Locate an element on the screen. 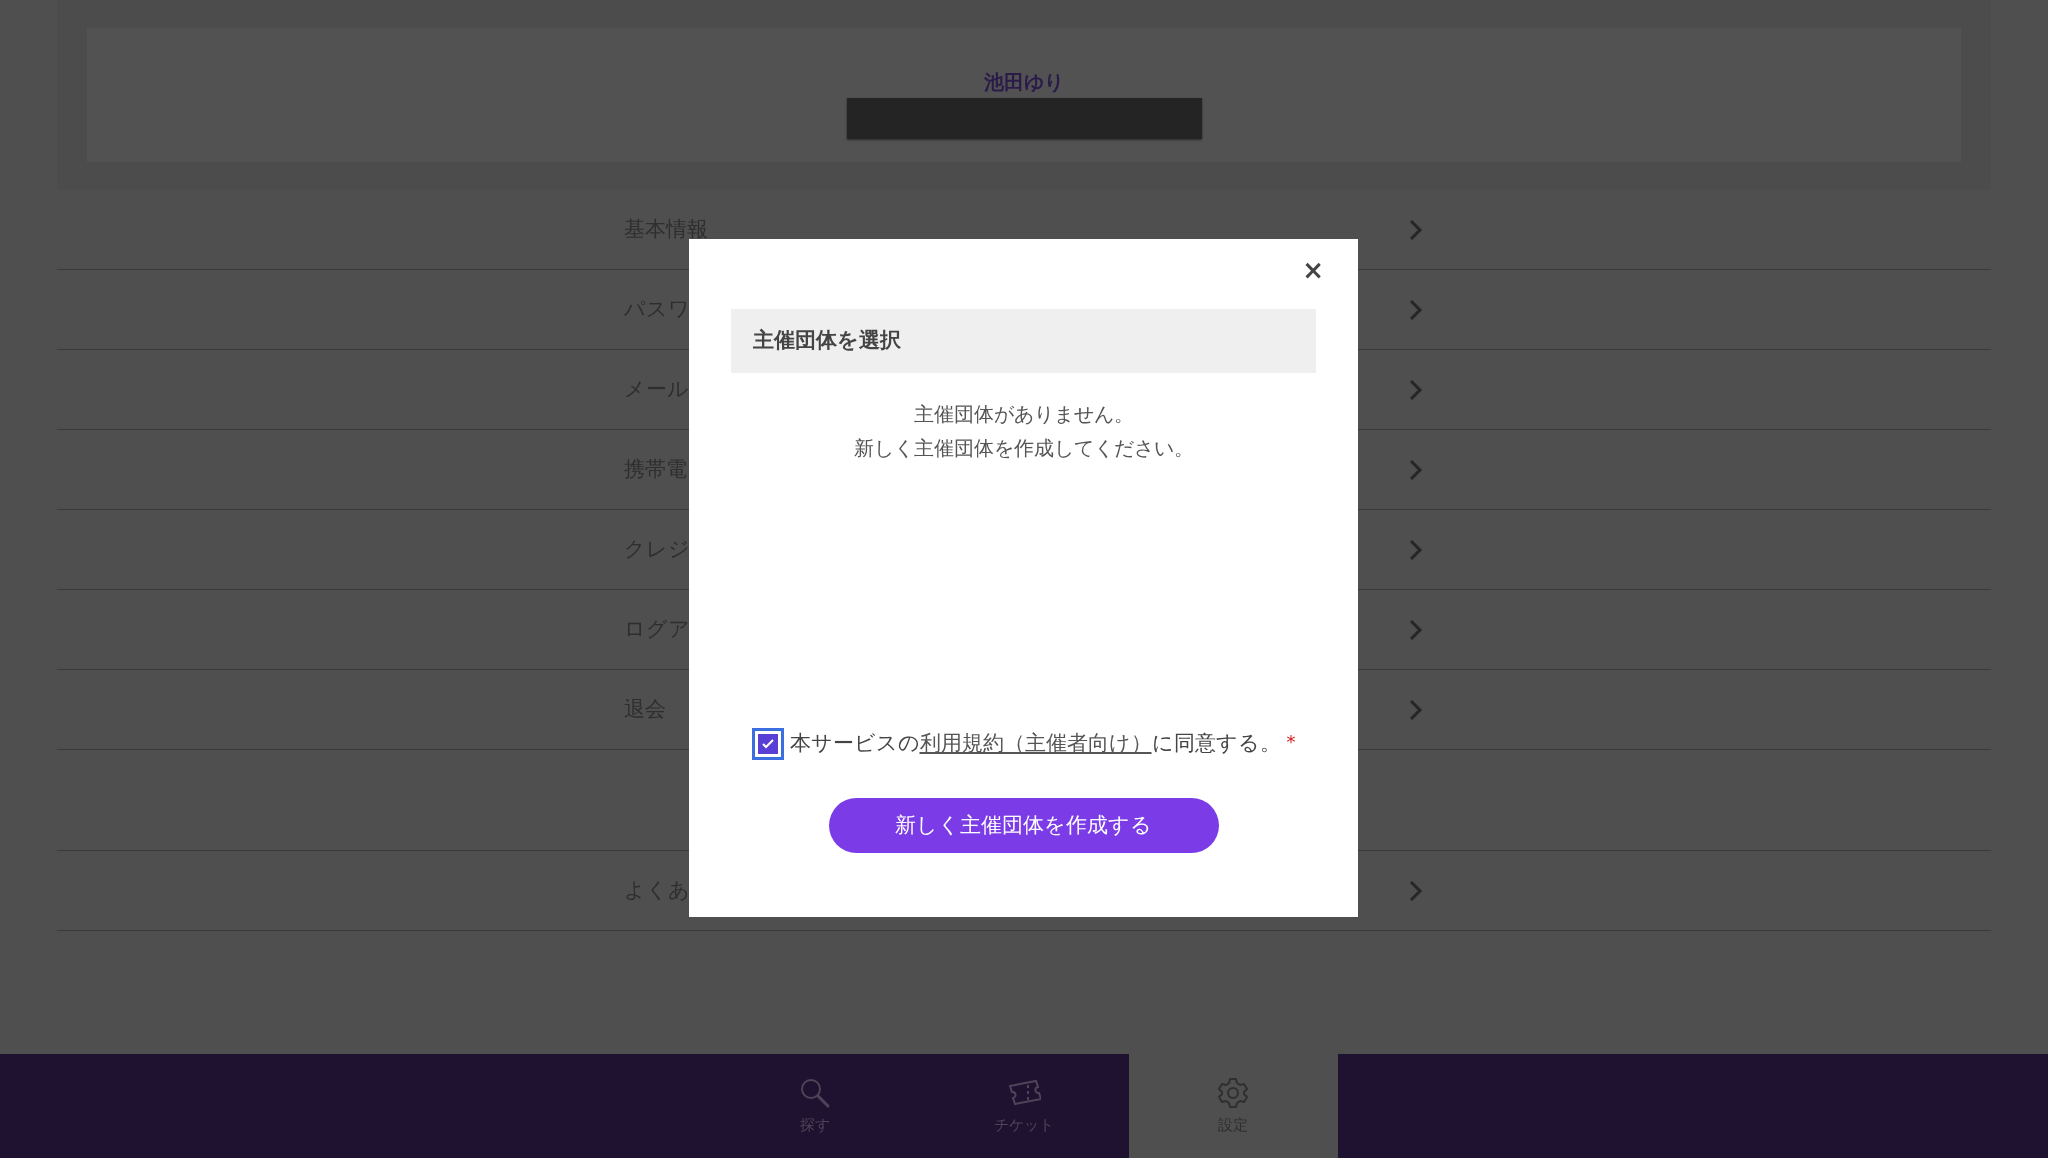  agreement-text: 本サービスの利用規約（主催者向け）に同意する。 is located at coordinates (1035, 744).